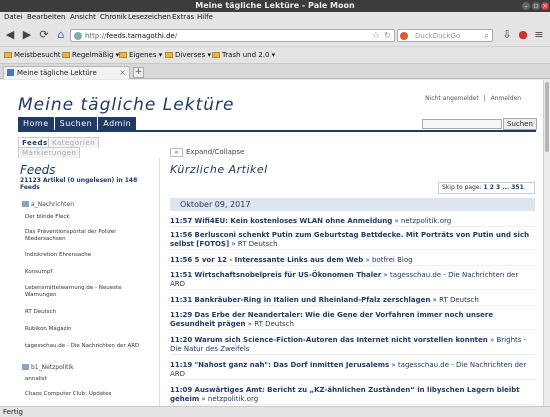  What do you see at coordinates (122, 72) in the screenshot?
I see `close-tab-icon: ×` at bounding box center [122, 72].